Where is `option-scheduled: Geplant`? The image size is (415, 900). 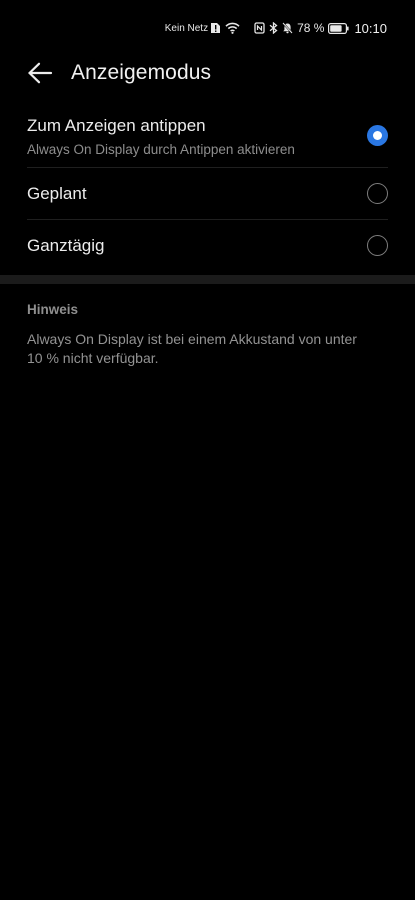
option-scheduled: Geplant is located at coordinates (207, 194).